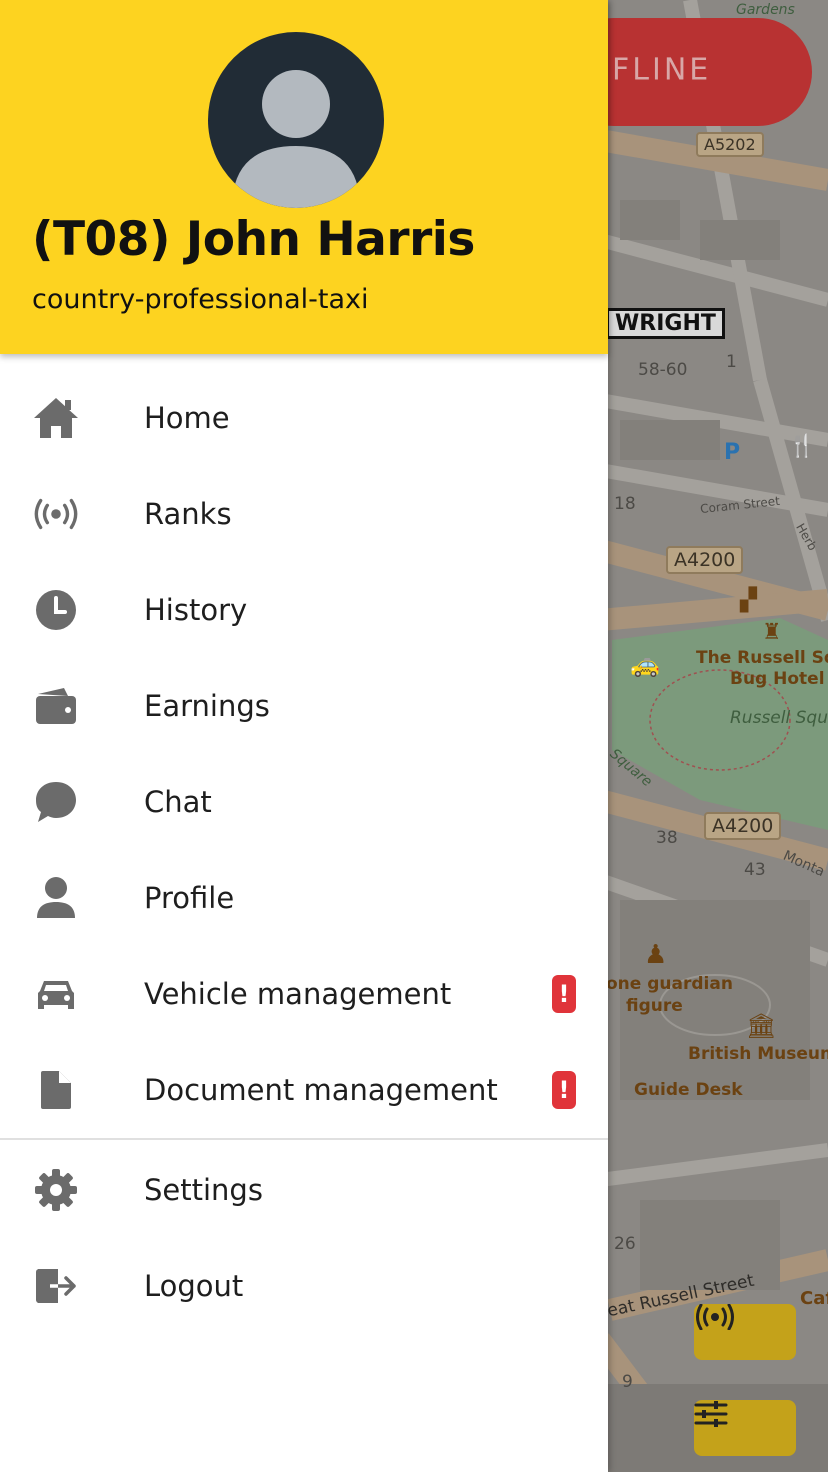 The height and width of the screenshot is (1472, 828). I want to click on map-poi-label: British Museum, so click(758, 1054).